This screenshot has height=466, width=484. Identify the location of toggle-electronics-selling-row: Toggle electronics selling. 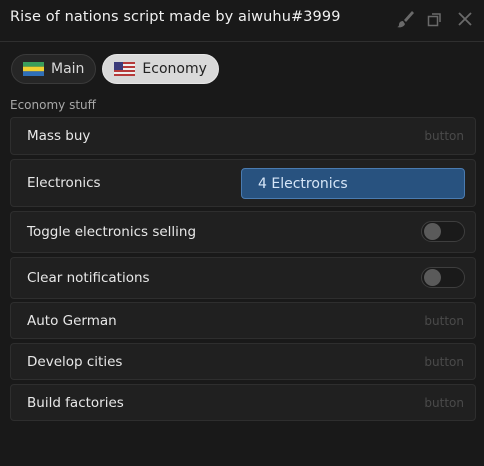
(243, 232).